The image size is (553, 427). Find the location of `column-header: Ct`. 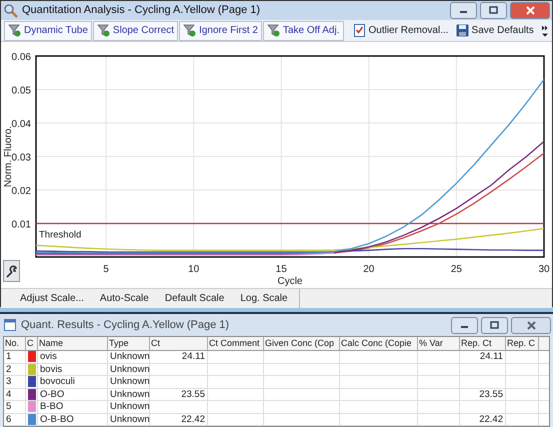

column-header: Ct is located at coordinates (179, 343).